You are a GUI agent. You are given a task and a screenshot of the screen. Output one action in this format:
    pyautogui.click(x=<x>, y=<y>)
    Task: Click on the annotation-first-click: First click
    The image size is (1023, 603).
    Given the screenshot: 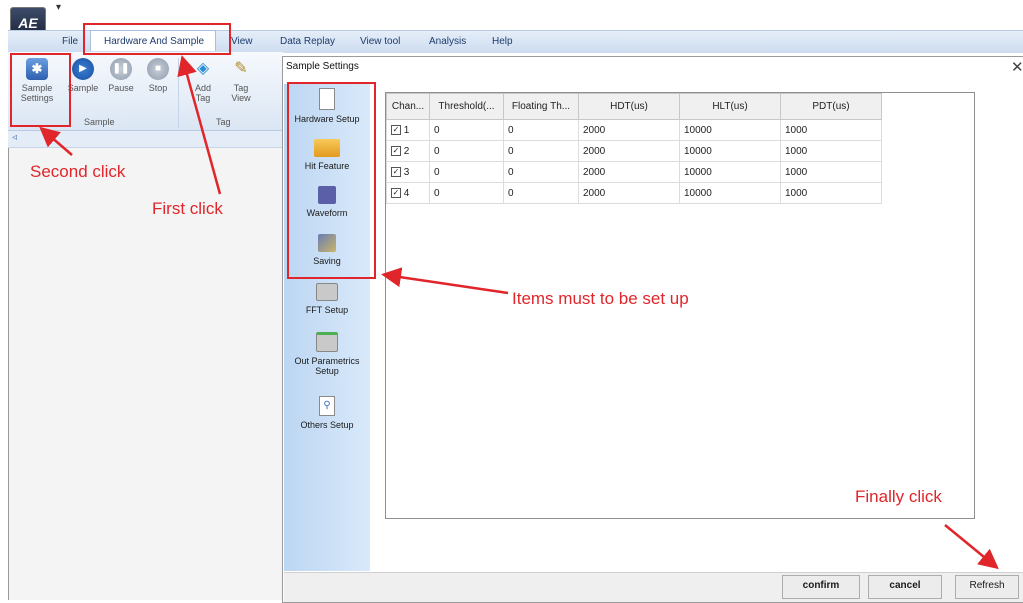 What is the action you would take?
    pyautogui.click(x=187, y=208)
    